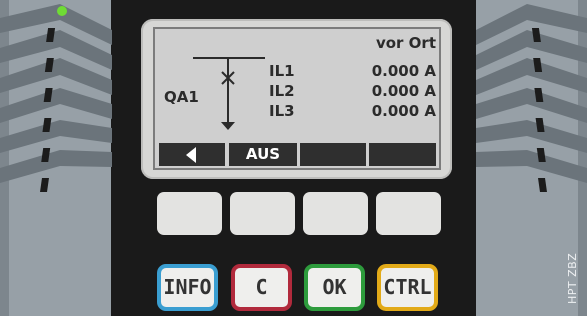 This screenshot has width=587, height=316. What do you see at coordinates (261, 287) in the screenshot?
I see `clear-button: C` at bounding box center [261, 287].